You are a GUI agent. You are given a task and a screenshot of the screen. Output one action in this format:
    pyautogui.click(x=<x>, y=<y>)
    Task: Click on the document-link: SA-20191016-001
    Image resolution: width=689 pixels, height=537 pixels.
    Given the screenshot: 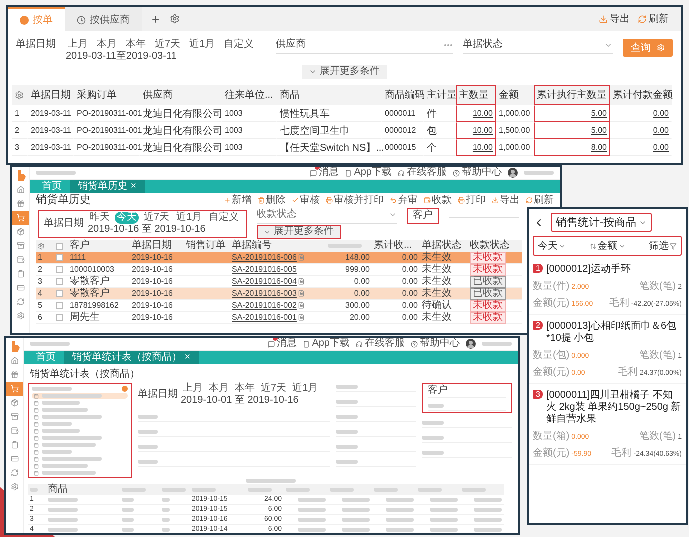 What is the action you would take?
    pyautogui.click(x=264, y=318)
    